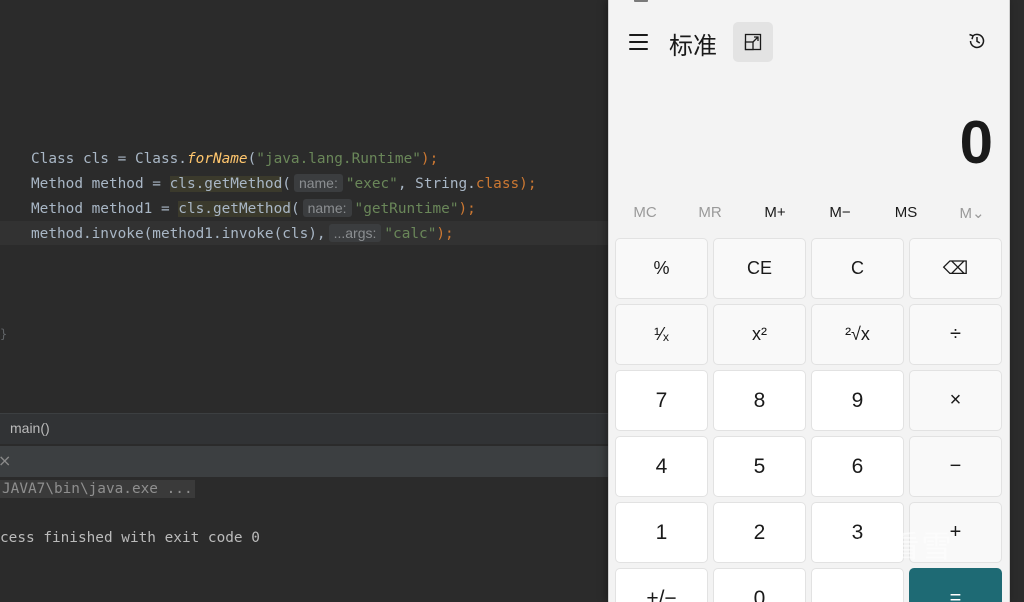 This screenshot has height=602, width=1024. What do you see at coordinates (870, 546) in the screenshot?
I see `snowflake-icon: ❄` at bounding box center [870, 546].